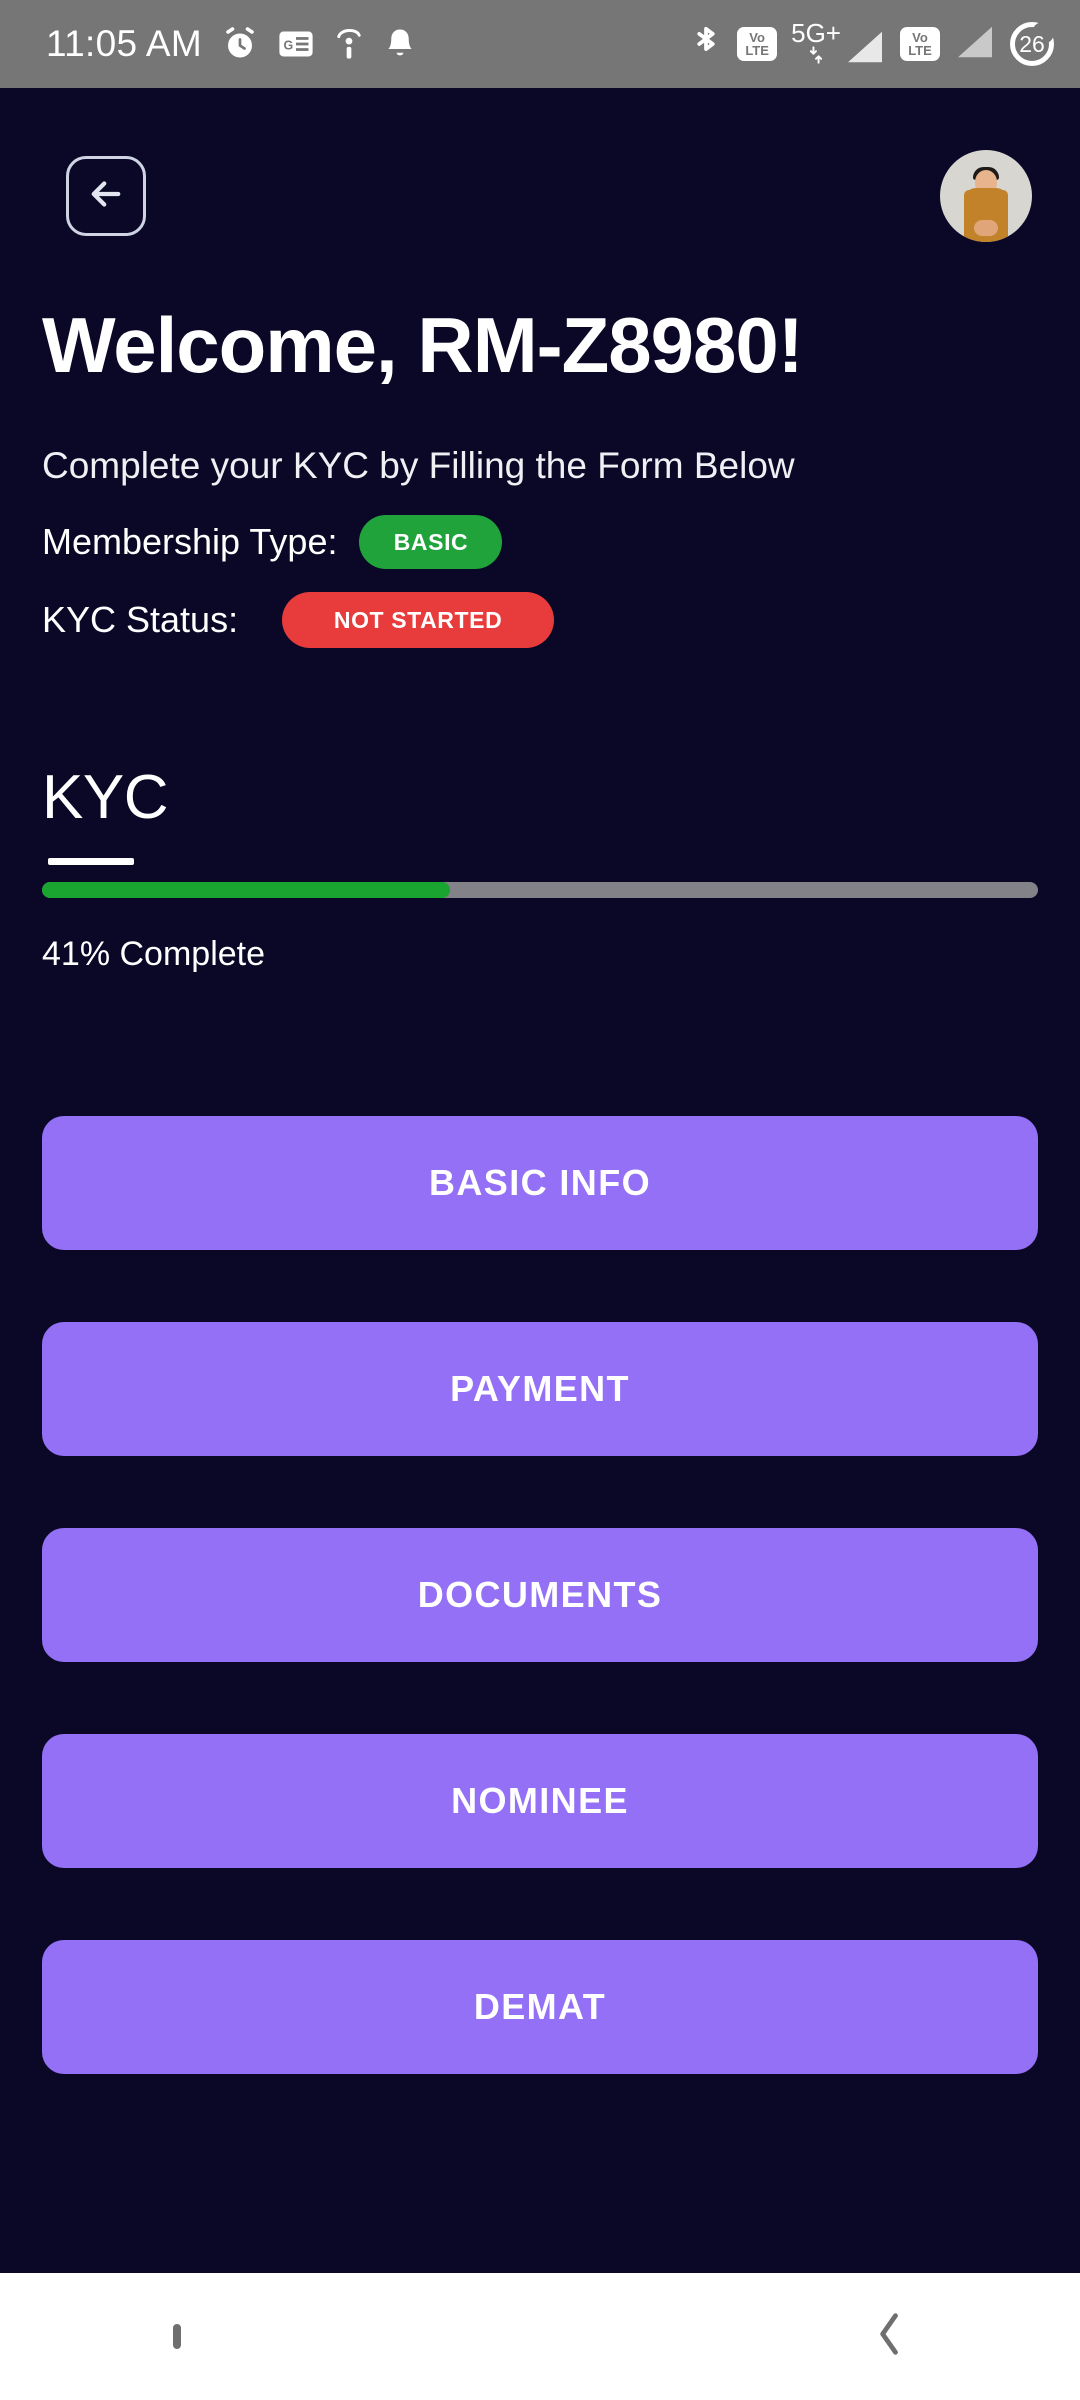  What do you see at coordinates (540, 44) in the screenshot?
I see `status-bar: 11:05 AM G Vo LTE 5G+ Vo LTE 26` at bounding box center [540, 44].